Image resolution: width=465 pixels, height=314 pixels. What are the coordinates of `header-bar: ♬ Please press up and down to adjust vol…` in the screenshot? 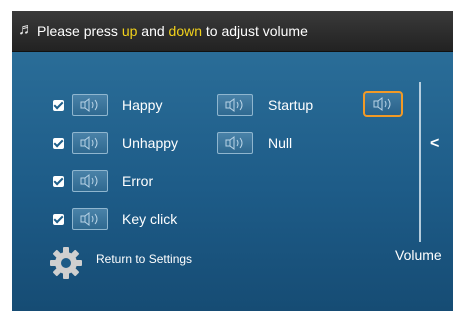 It's located at (232, 31).